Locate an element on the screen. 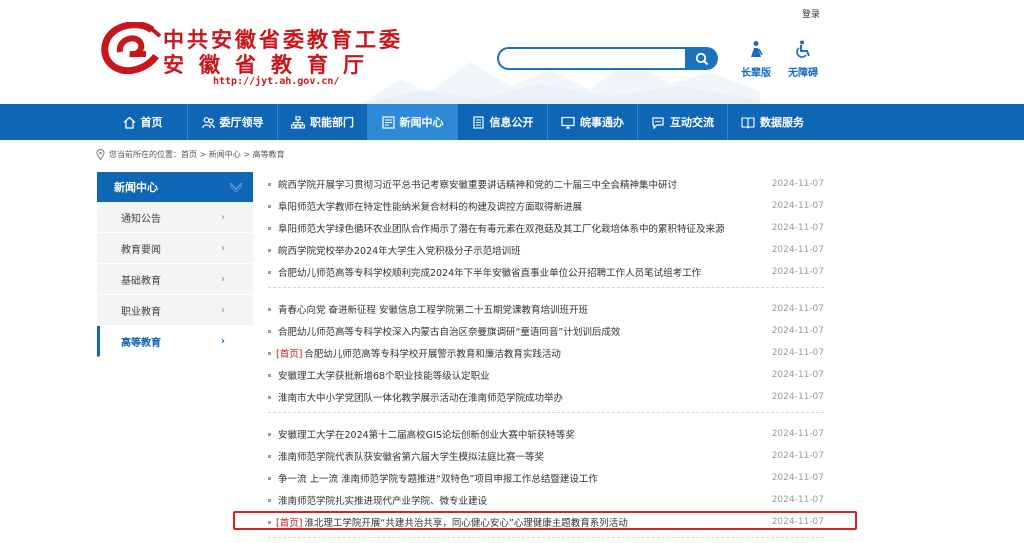  news-item: 淮南师范学院代表队获安徽省第六届大学生模拟法庭比赛一等奖 2024-11-07 is located at coordinates (546, 456).